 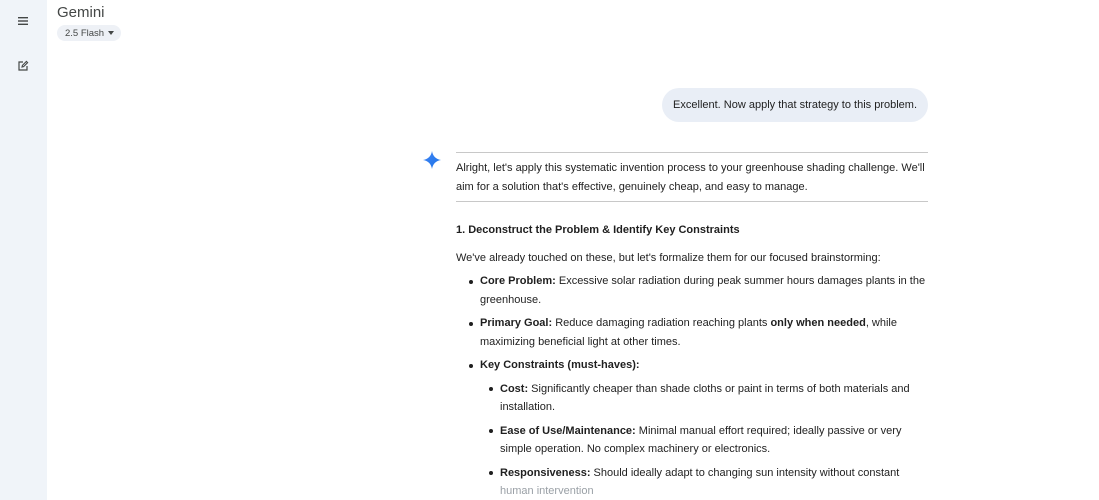 I want to click on gemini-spark-icon, so click(x=432, y=160).